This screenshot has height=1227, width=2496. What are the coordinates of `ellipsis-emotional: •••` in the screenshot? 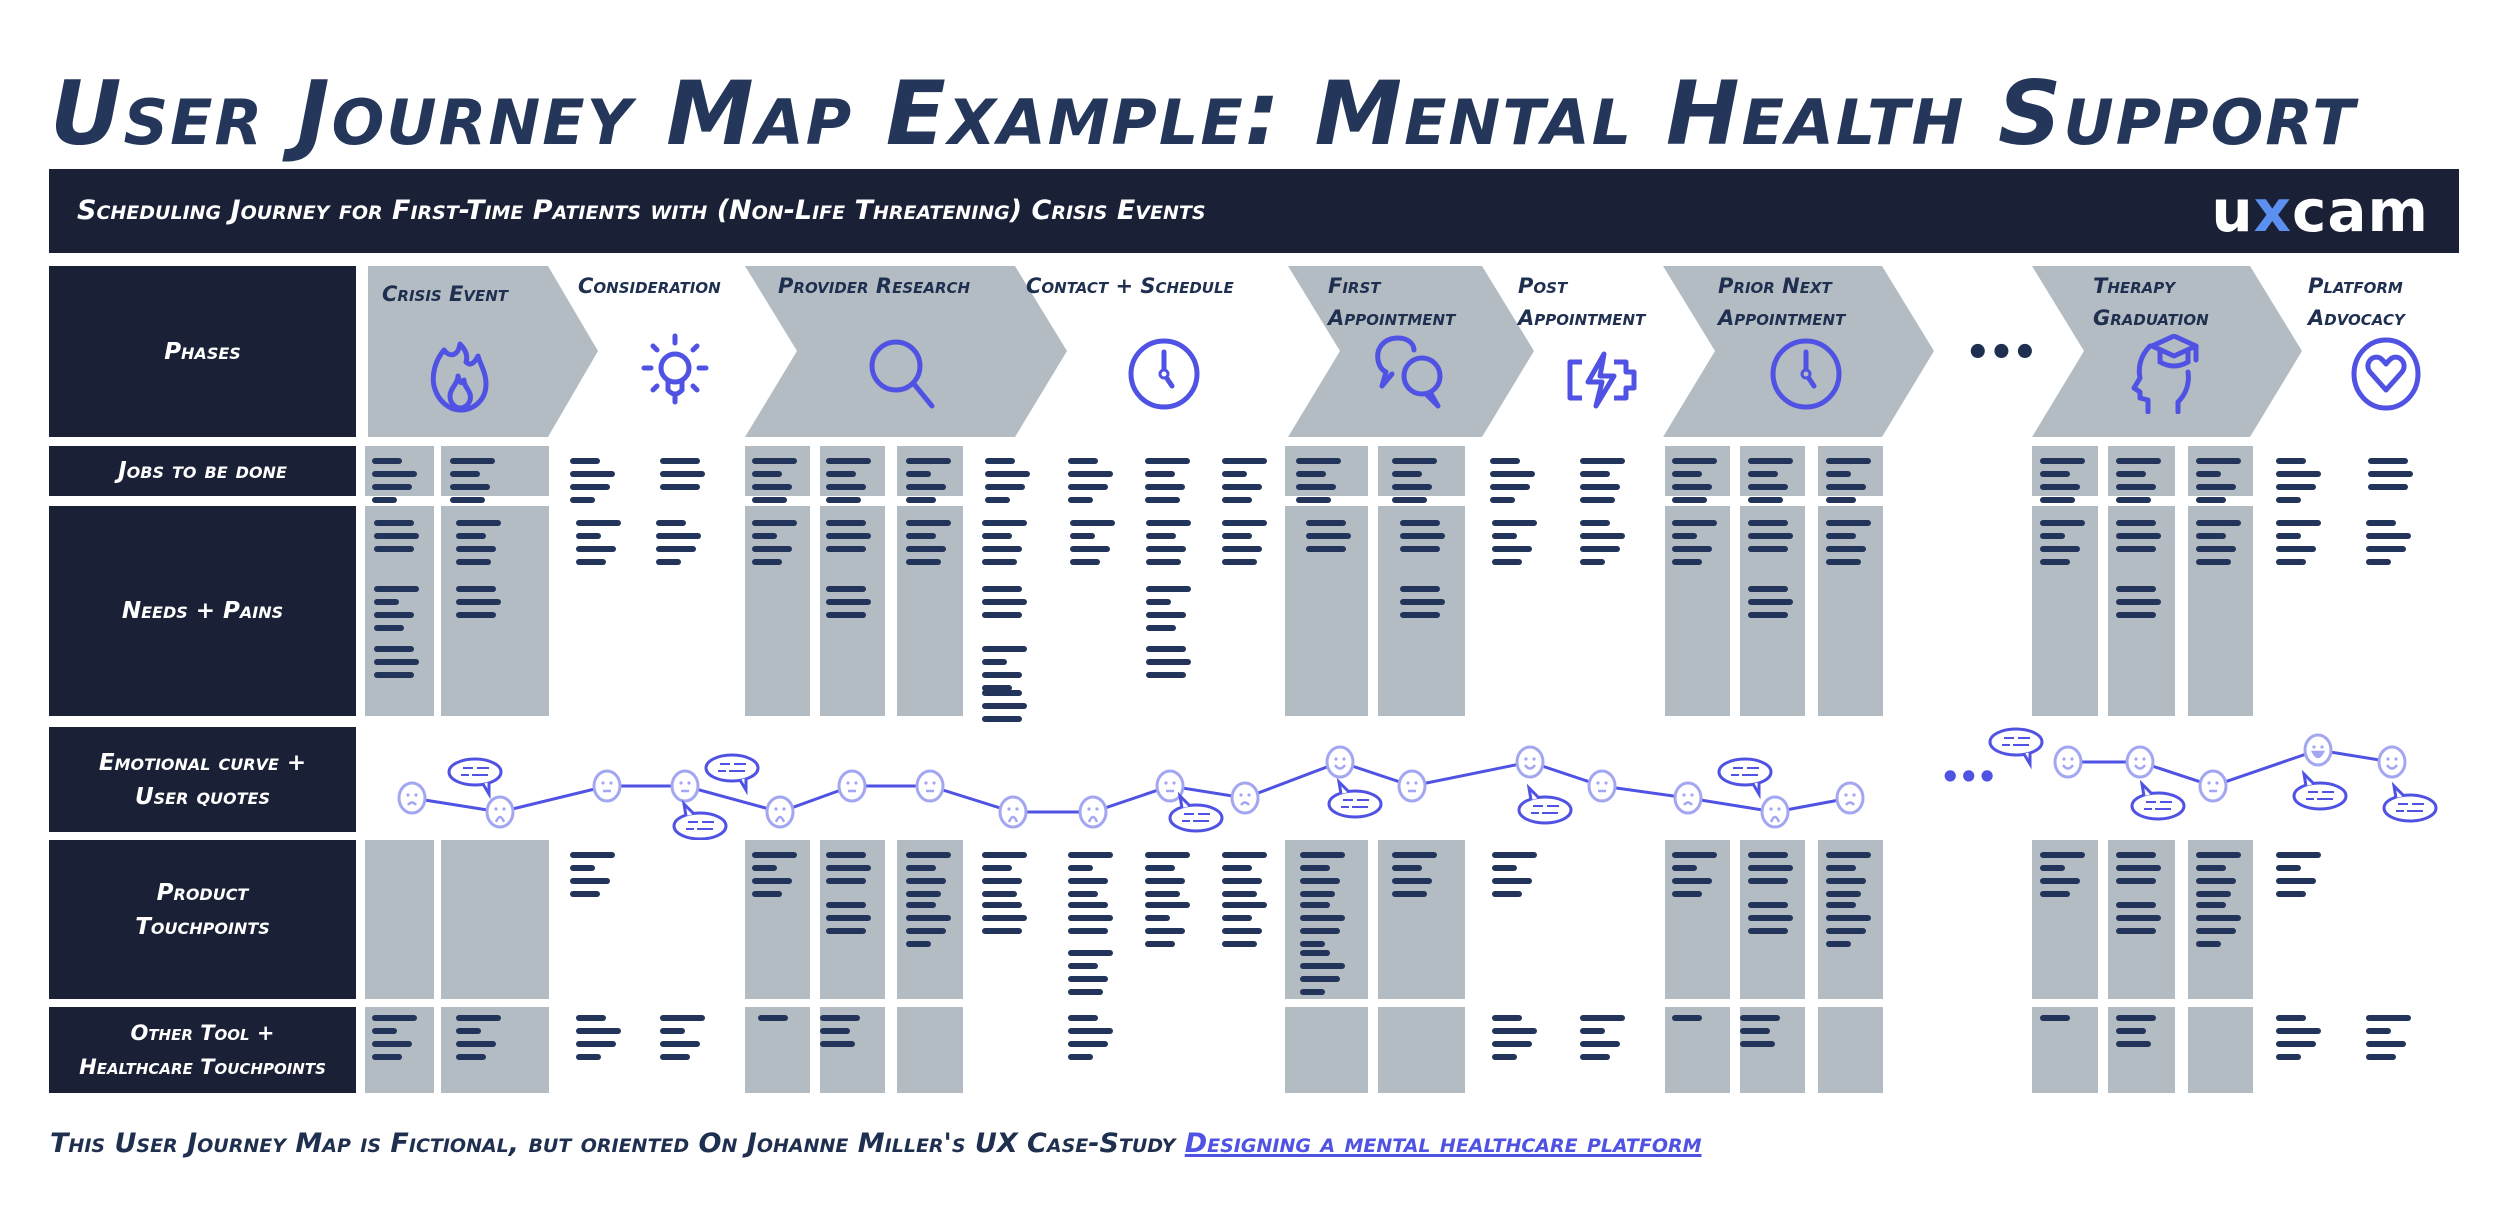 It's located at (1968, 777).